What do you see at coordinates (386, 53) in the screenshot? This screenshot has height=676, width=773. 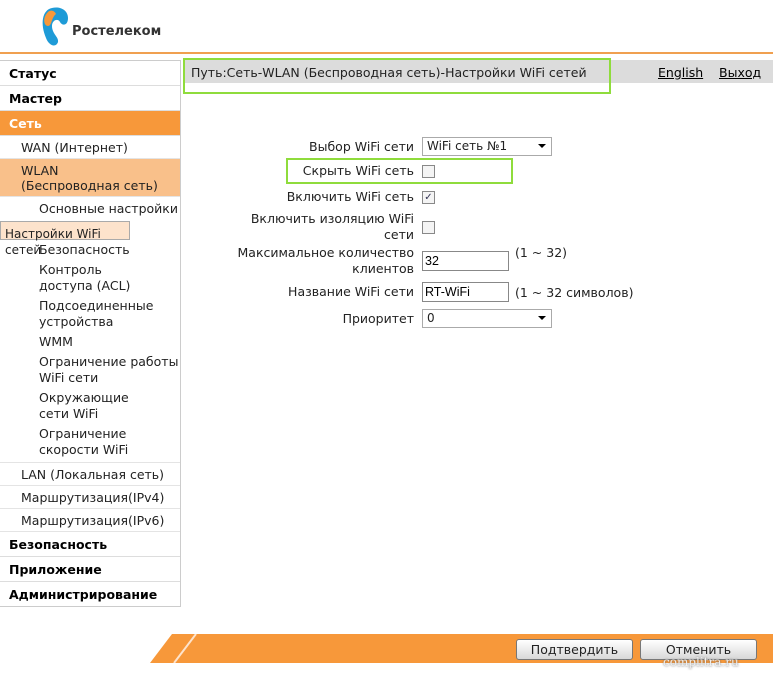 I see `top-divider` at bounding box center [386, 53].